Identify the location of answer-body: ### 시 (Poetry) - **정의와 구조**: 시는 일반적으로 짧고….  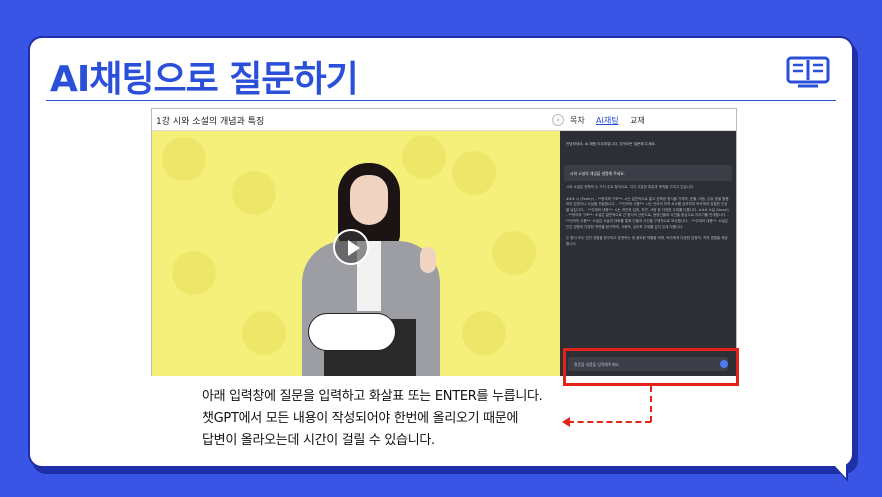
(647, 212).